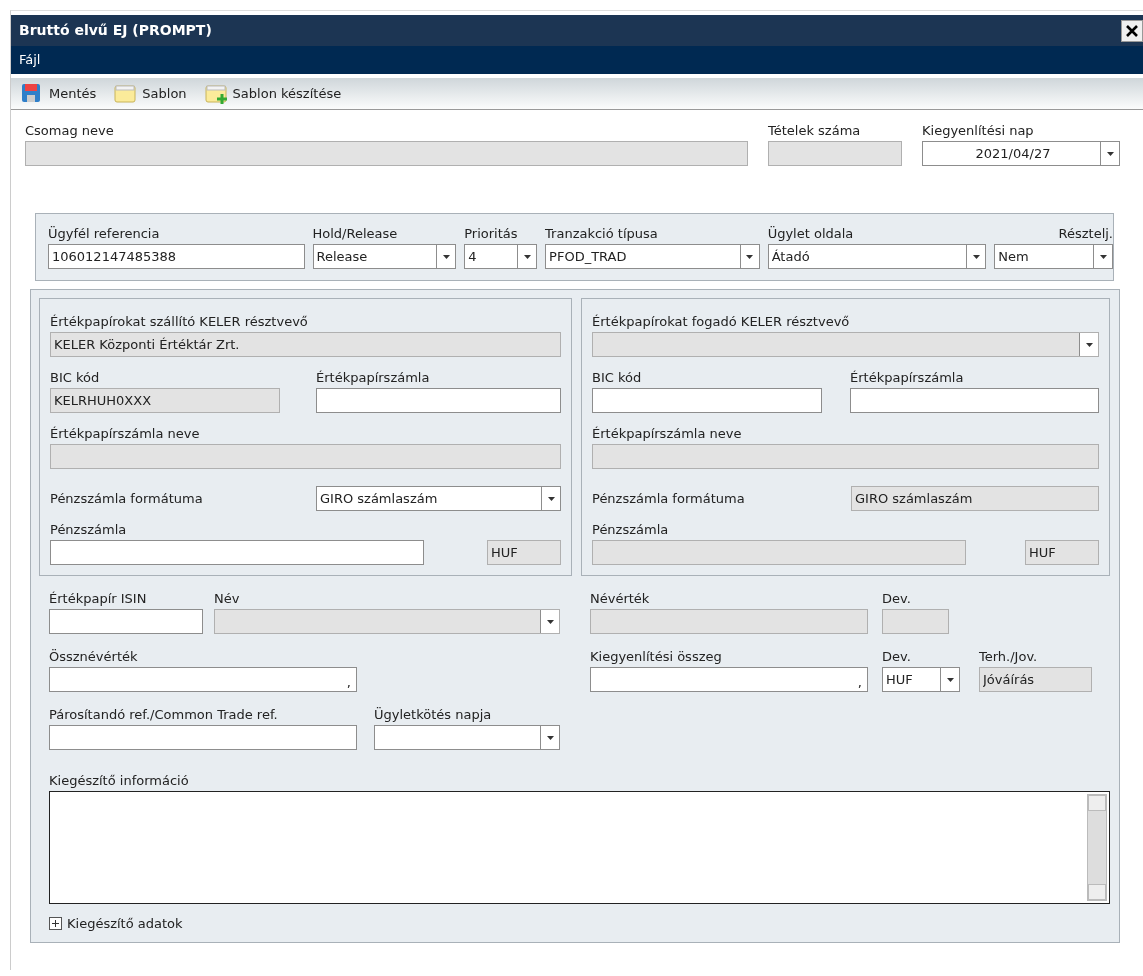 The height and width of the screenshot is (976, 1143). I want to click on field-label: Kiegyenlítési összeg, so click(656, 656).